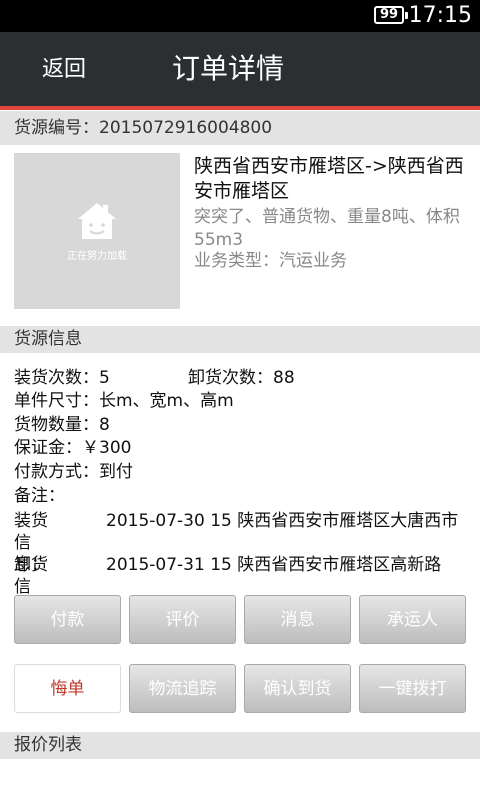  I want to click on cancel-order-button: 悔单, so click(67, 688).